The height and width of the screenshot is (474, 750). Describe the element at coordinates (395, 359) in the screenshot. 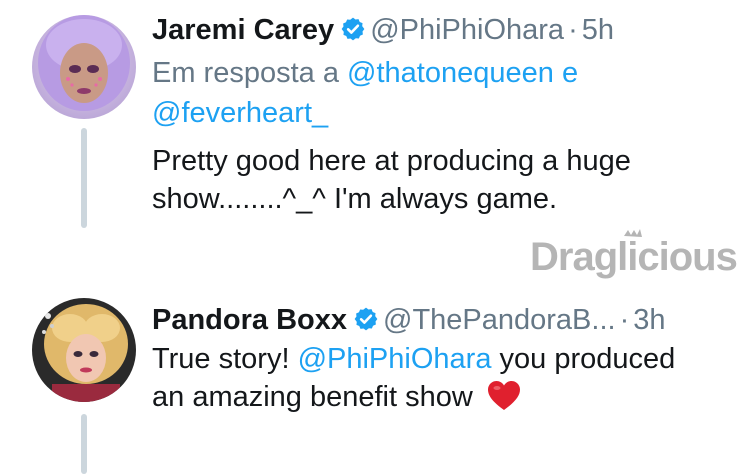

I see `mention-link: @PhiPhiOhara` at that location.